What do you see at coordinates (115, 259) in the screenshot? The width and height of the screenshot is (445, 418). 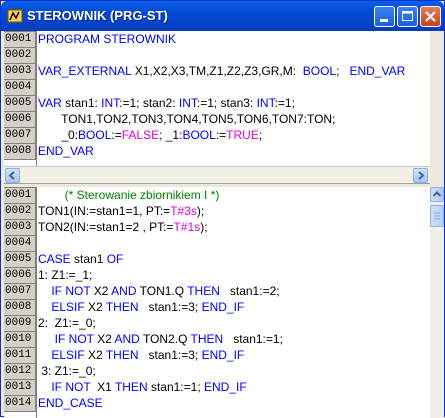 I see `keyword-token: OF` at bounding box center [115, 259].